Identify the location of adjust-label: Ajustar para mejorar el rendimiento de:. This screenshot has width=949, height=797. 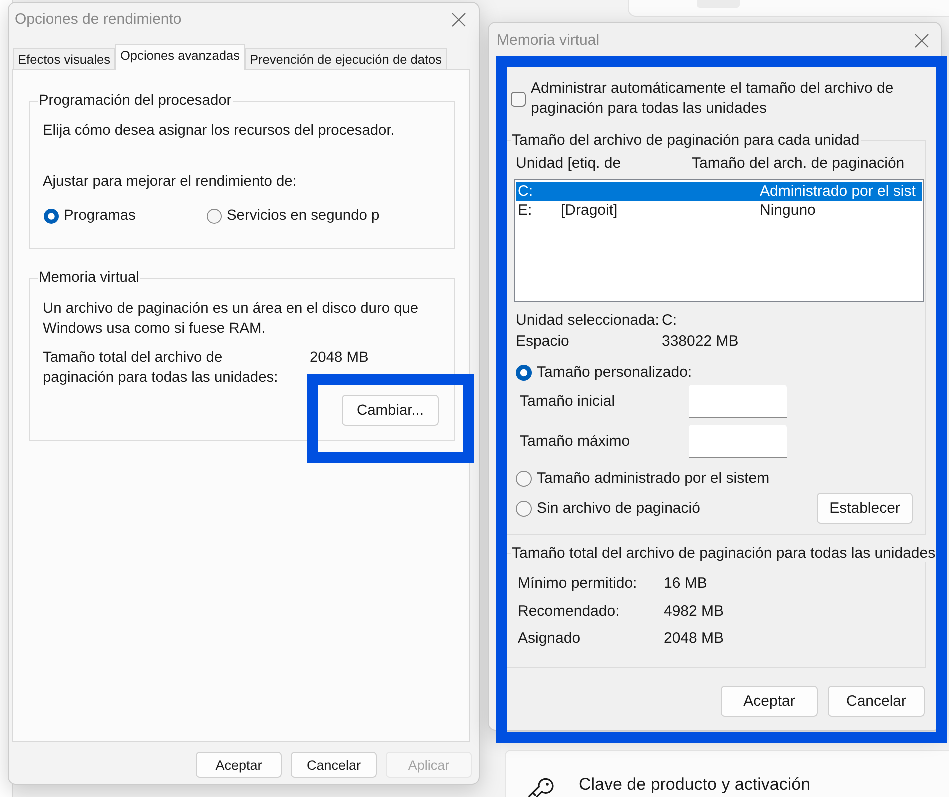
(170, 182).